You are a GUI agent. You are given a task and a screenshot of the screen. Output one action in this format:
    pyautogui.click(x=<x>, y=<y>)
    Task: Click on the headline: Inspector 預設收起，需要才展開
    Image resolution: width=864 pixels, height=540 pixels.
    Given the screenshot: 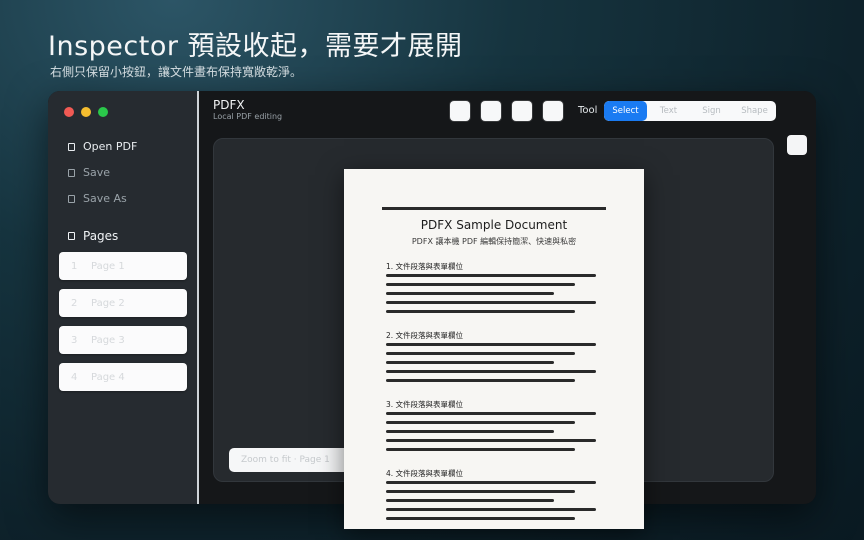 What is the action you would take?
    pyautogui.click(x=255, y=46)
    